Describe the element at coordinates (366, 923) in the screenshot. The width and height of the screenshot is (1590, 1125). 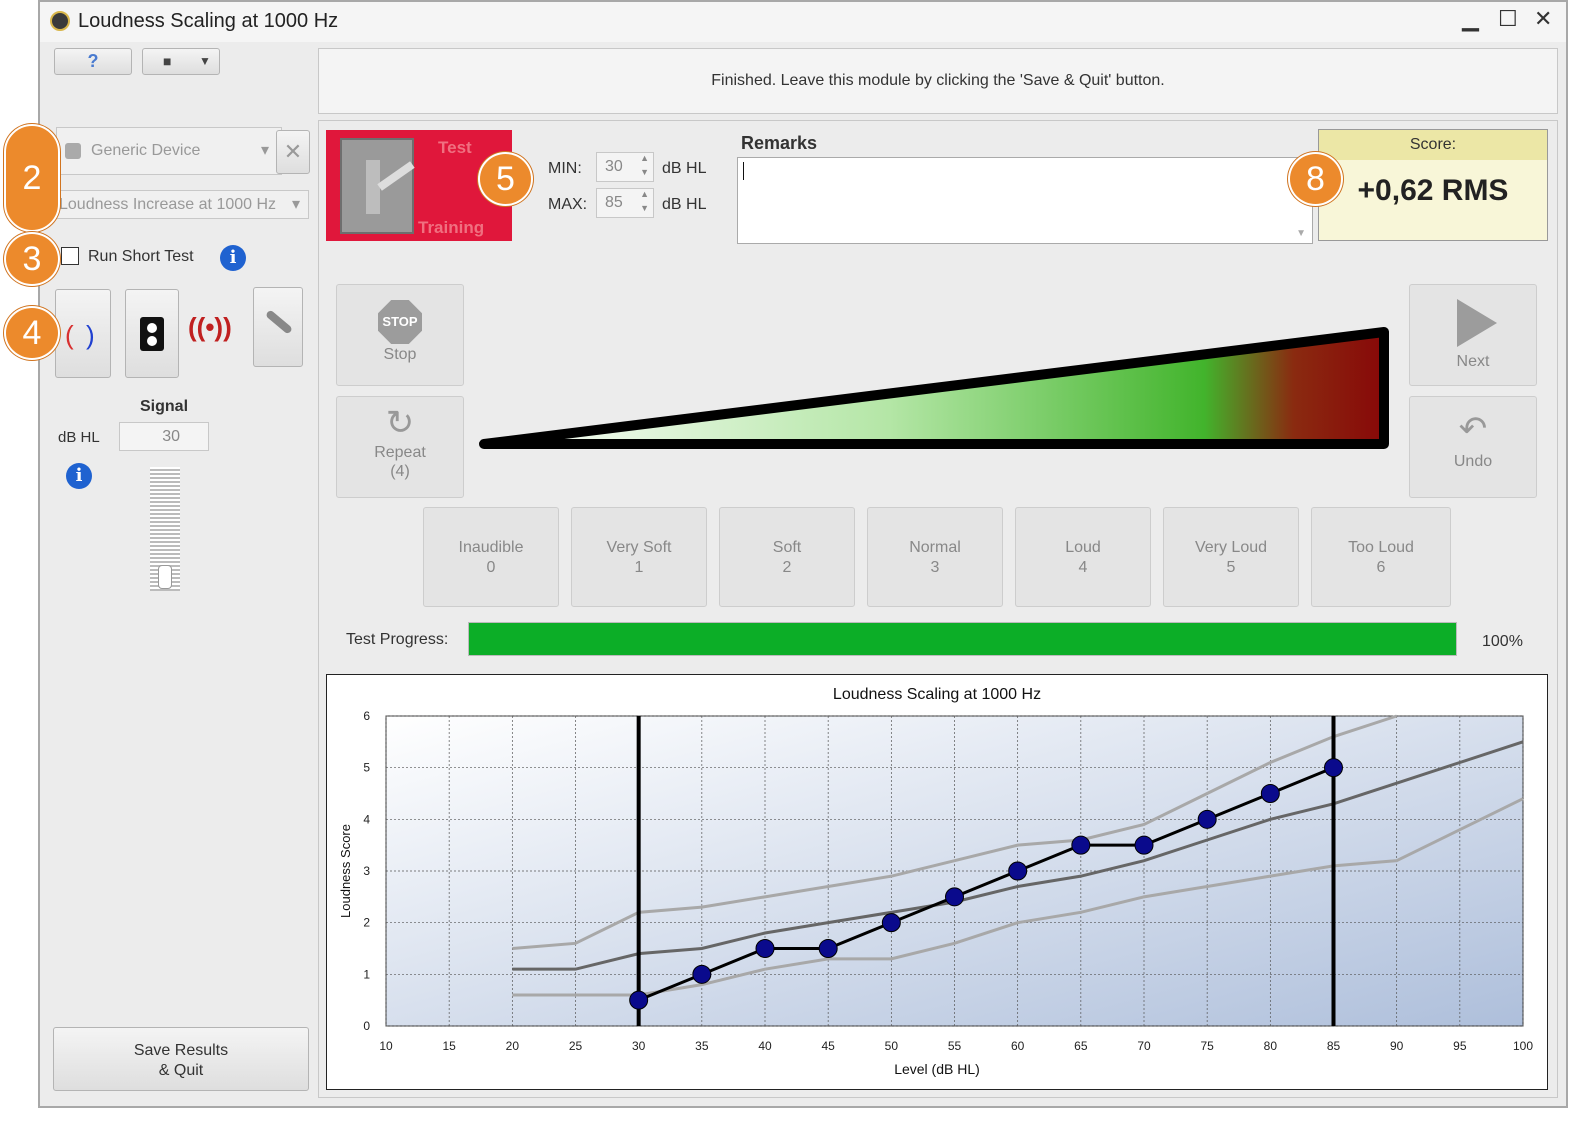
I see `y-tick-label: 2` at that location.